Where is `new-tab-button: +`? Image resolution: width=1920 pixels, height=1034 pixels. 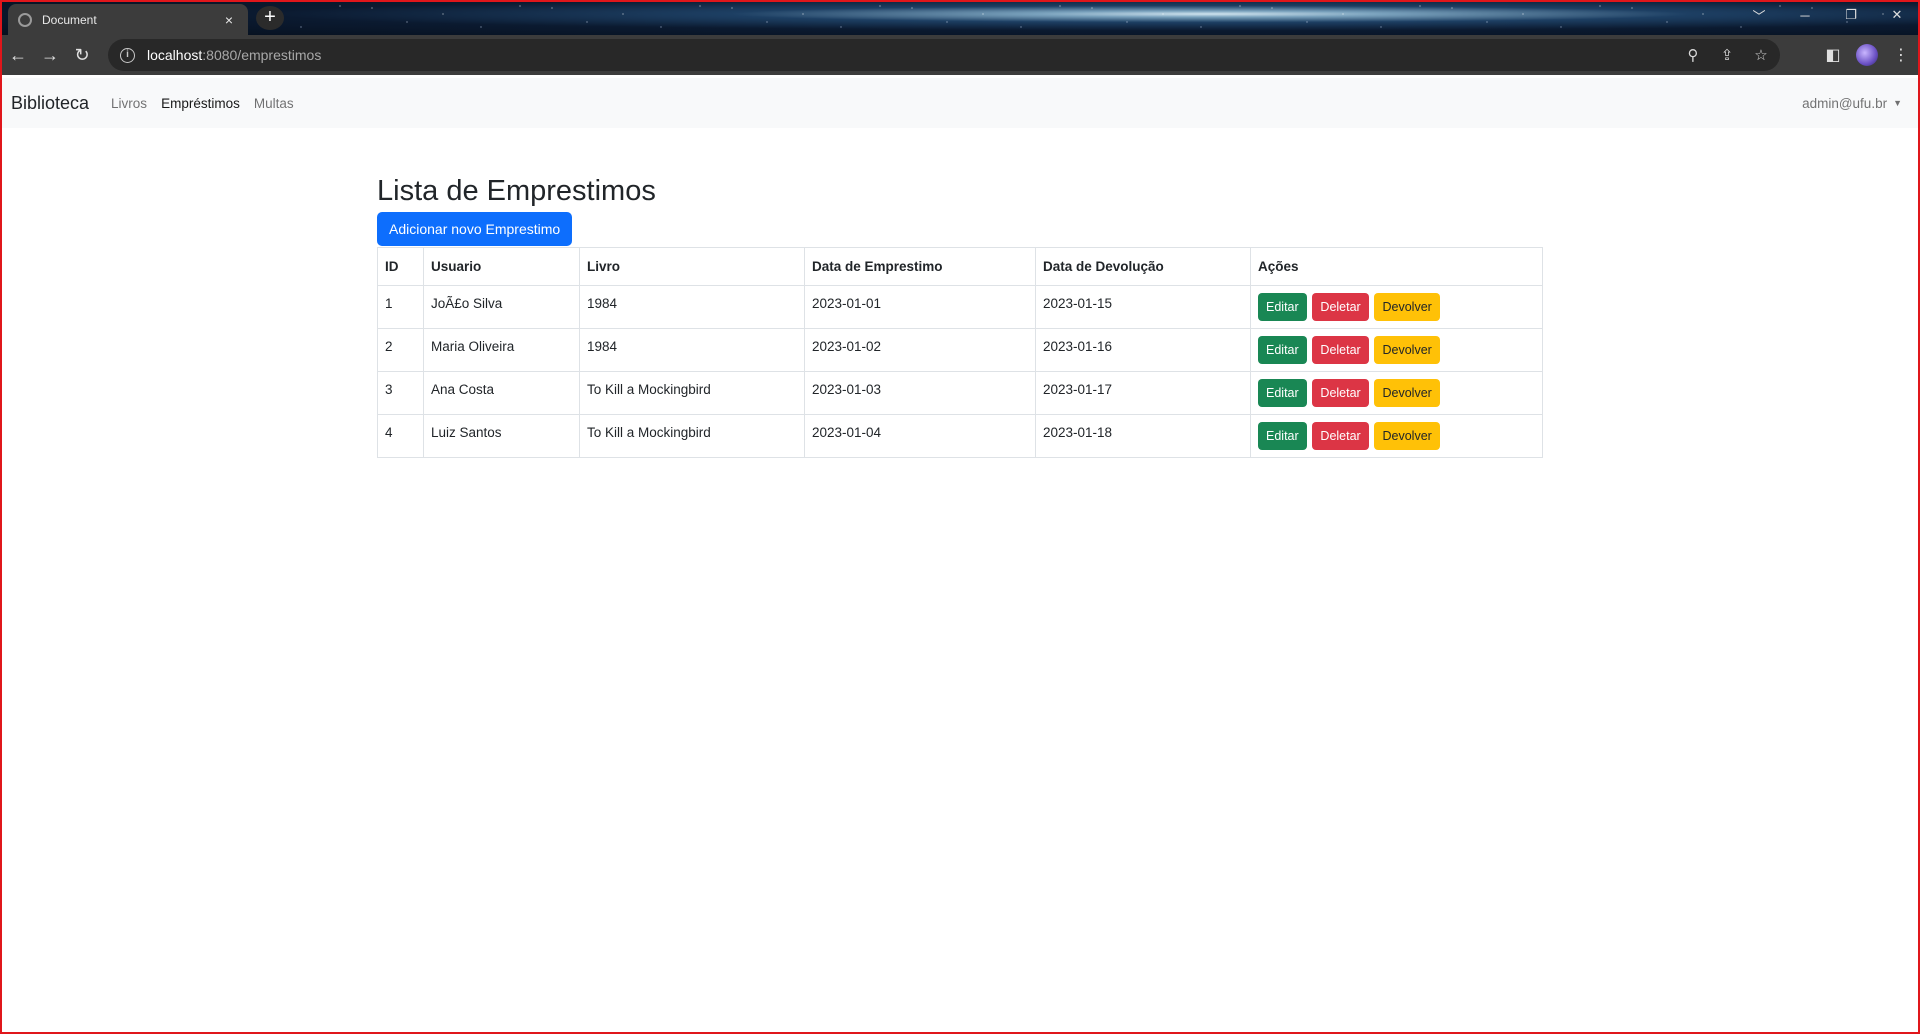
new-tab-button: + is located at coordinates (270, 18).